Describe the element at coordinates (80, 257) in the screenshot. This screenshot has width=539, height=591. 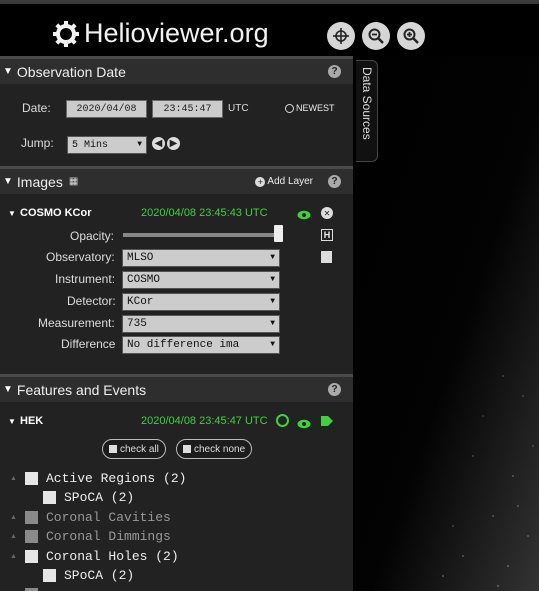
I see `observatory-label: Observatory:` at that location.